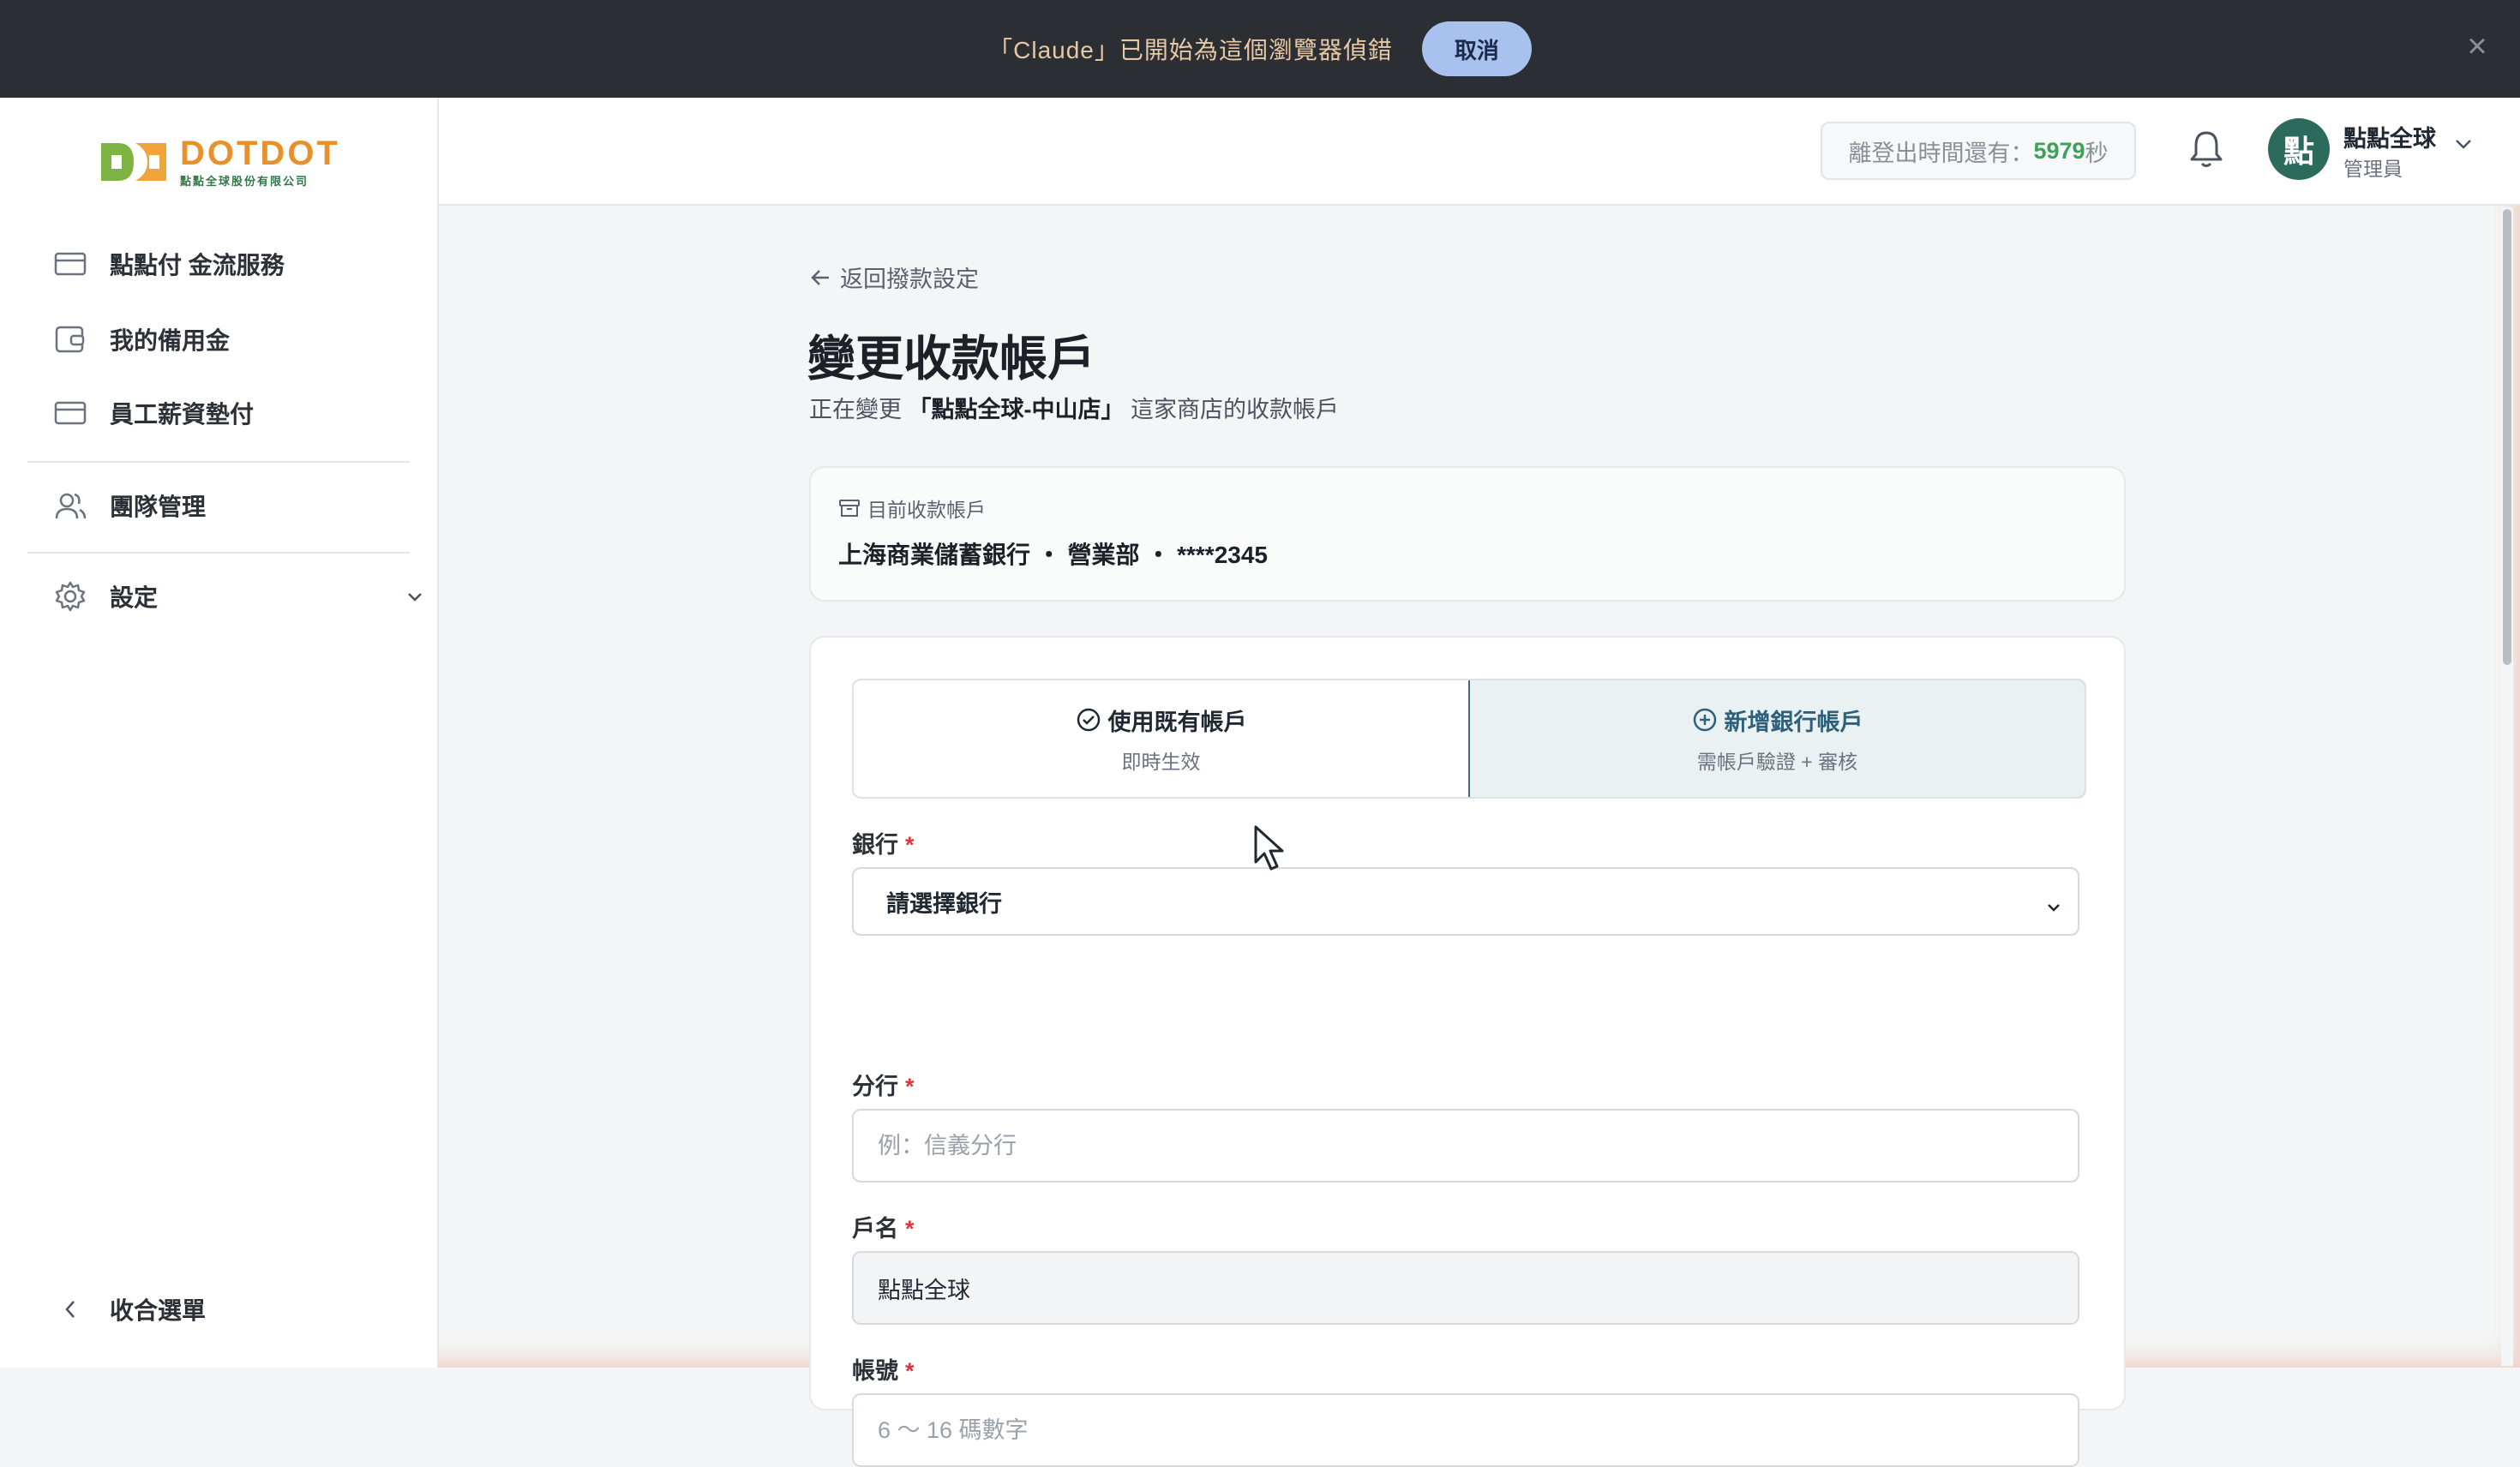 This screenshot has height=1467, width=2520. What do you see at coordinates (170, 340) in the screenshot?
I see `sidebar-item-label: 我的備用金` at bounding box center [170, 340].